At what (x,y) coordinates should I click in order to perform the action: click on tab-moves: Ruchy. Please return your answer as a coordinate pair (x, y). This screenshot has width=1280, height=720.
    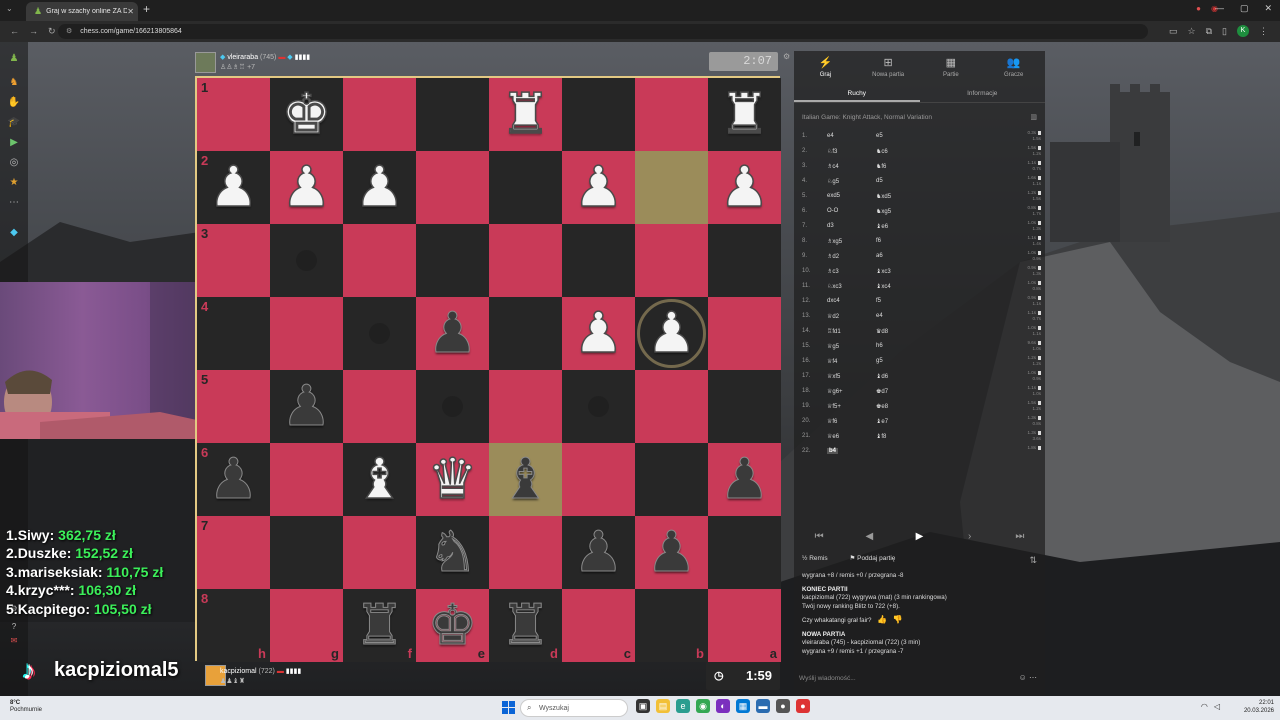
    Looking at the image, I should click on (857, 93).